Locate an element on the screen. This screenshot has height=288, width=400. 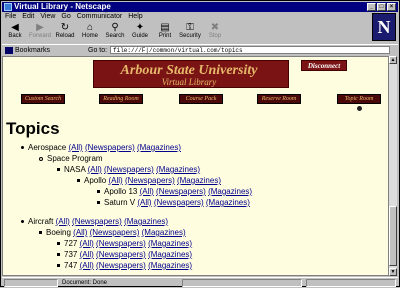
goto-label: Go to: is located at coordinates (98, 50).